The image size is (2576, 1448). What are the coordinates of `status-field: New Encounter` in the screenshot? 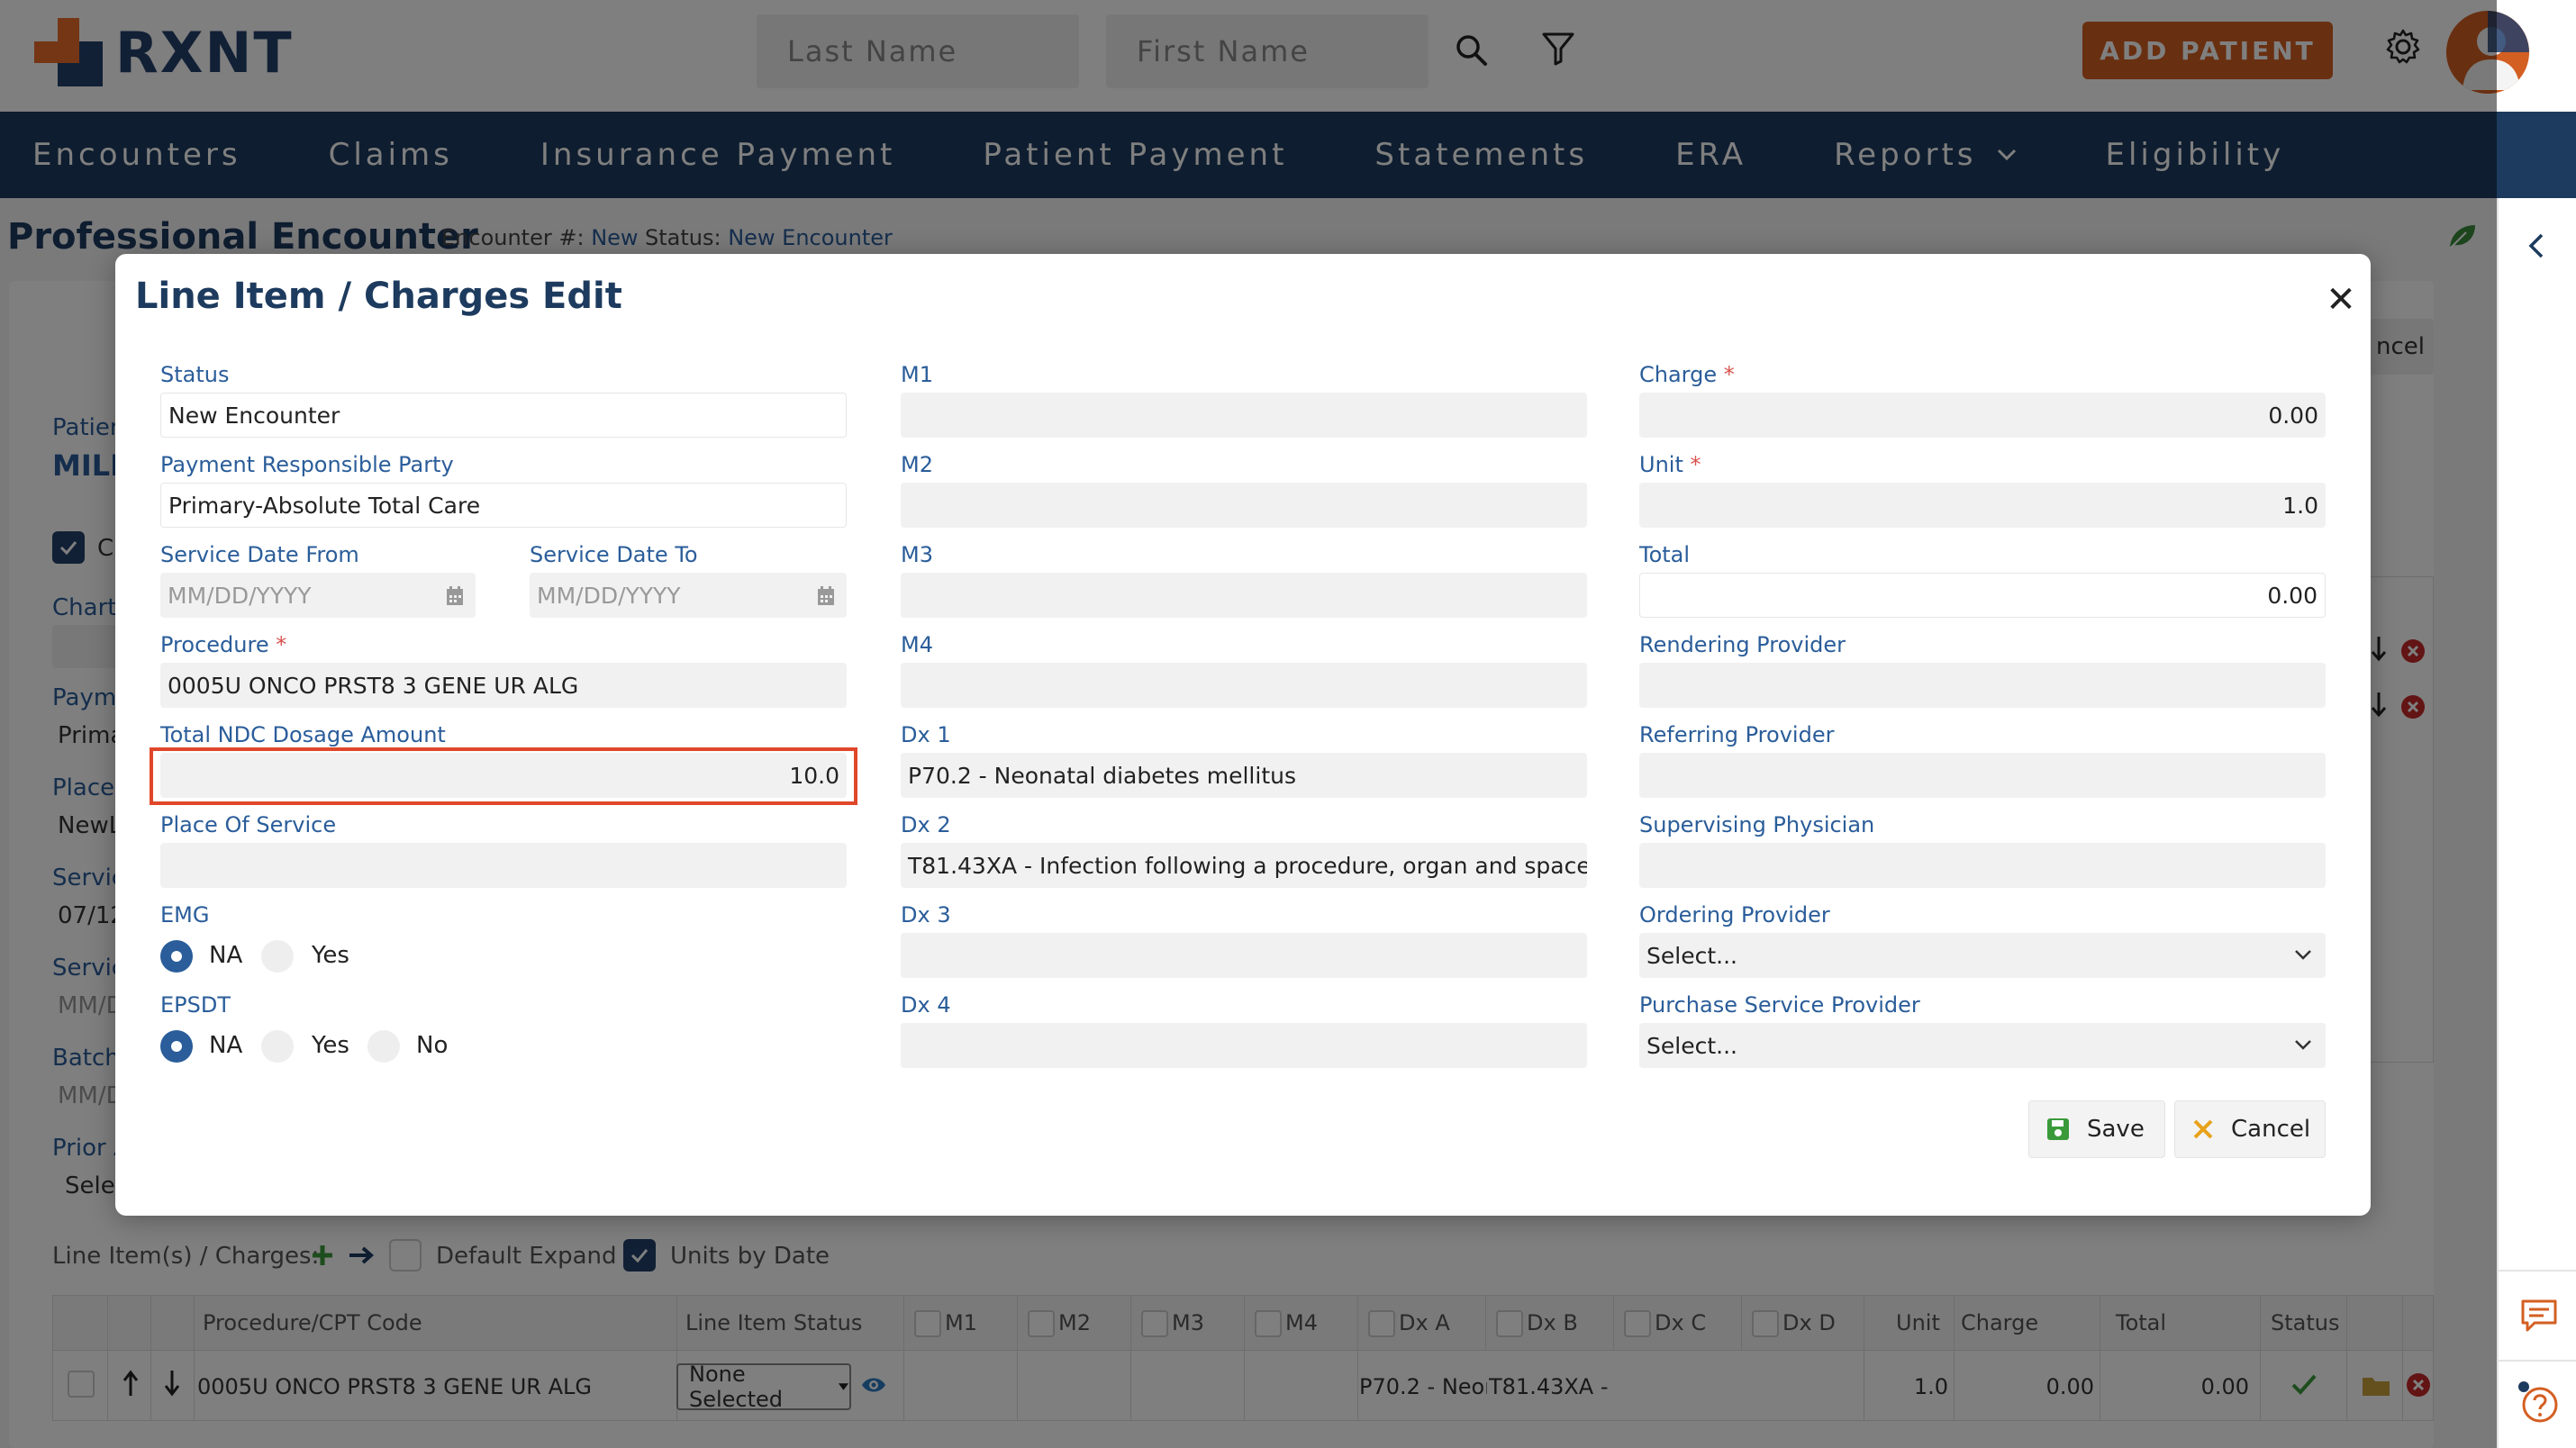 It's located at (503, 415).